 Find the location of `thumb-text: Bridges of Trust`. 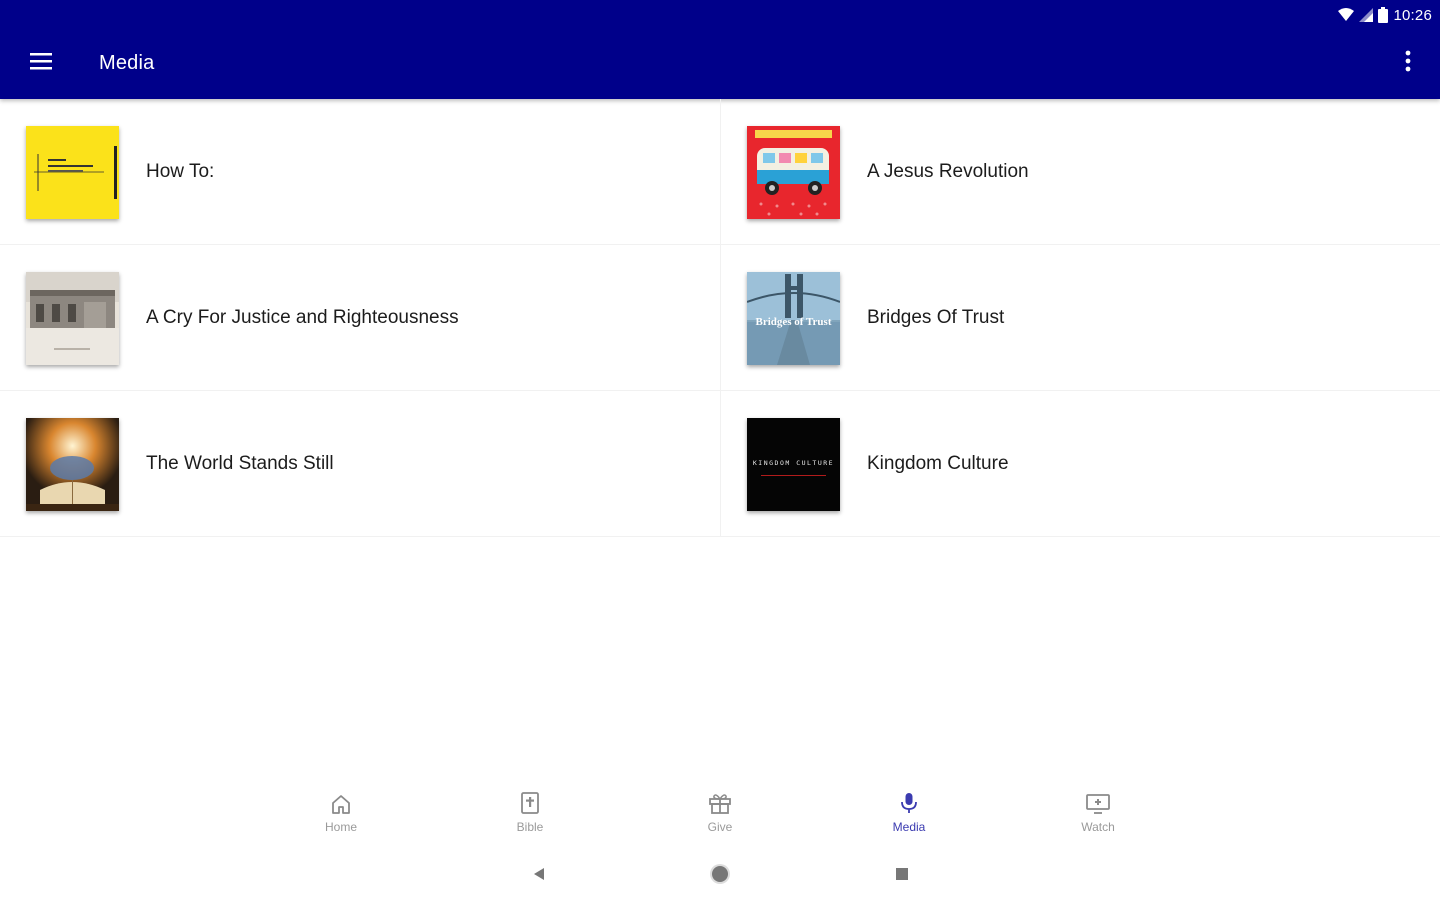

thumb-text: Bridges of Trust is located at coordinates (794, 322).